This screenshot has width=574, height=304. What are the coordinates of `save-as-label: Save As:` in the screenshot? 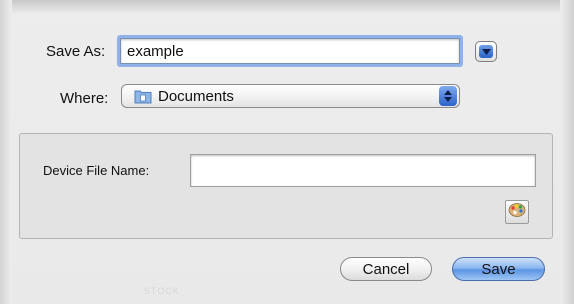 It's located at (76, 51).